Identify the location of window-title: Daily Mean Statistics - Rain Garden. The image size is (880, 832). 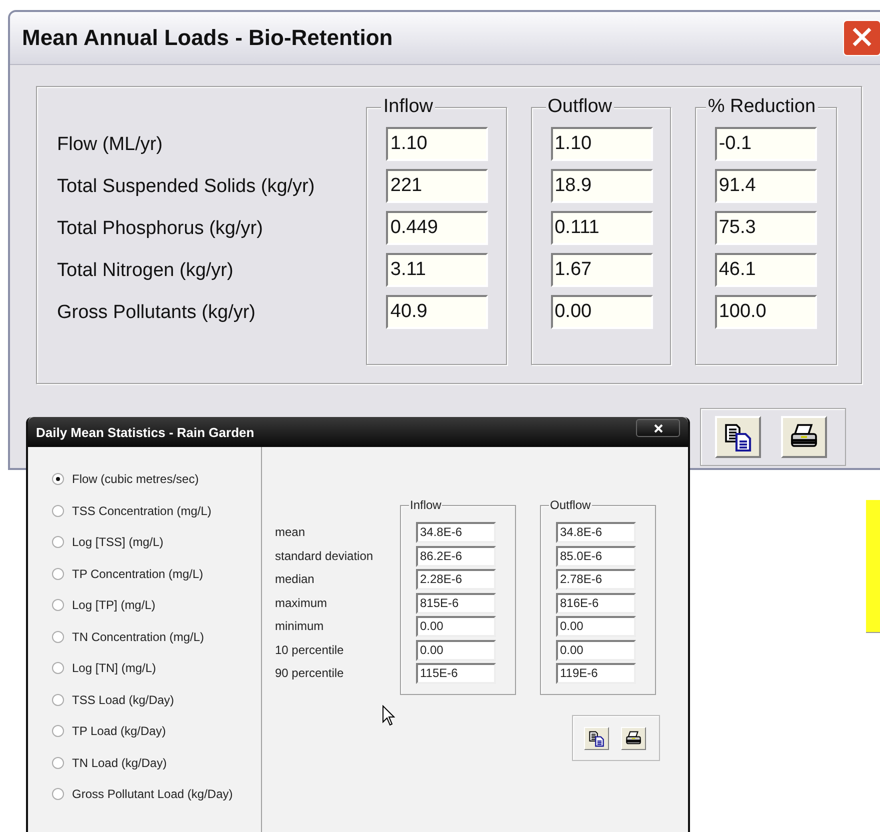
(145, 432).